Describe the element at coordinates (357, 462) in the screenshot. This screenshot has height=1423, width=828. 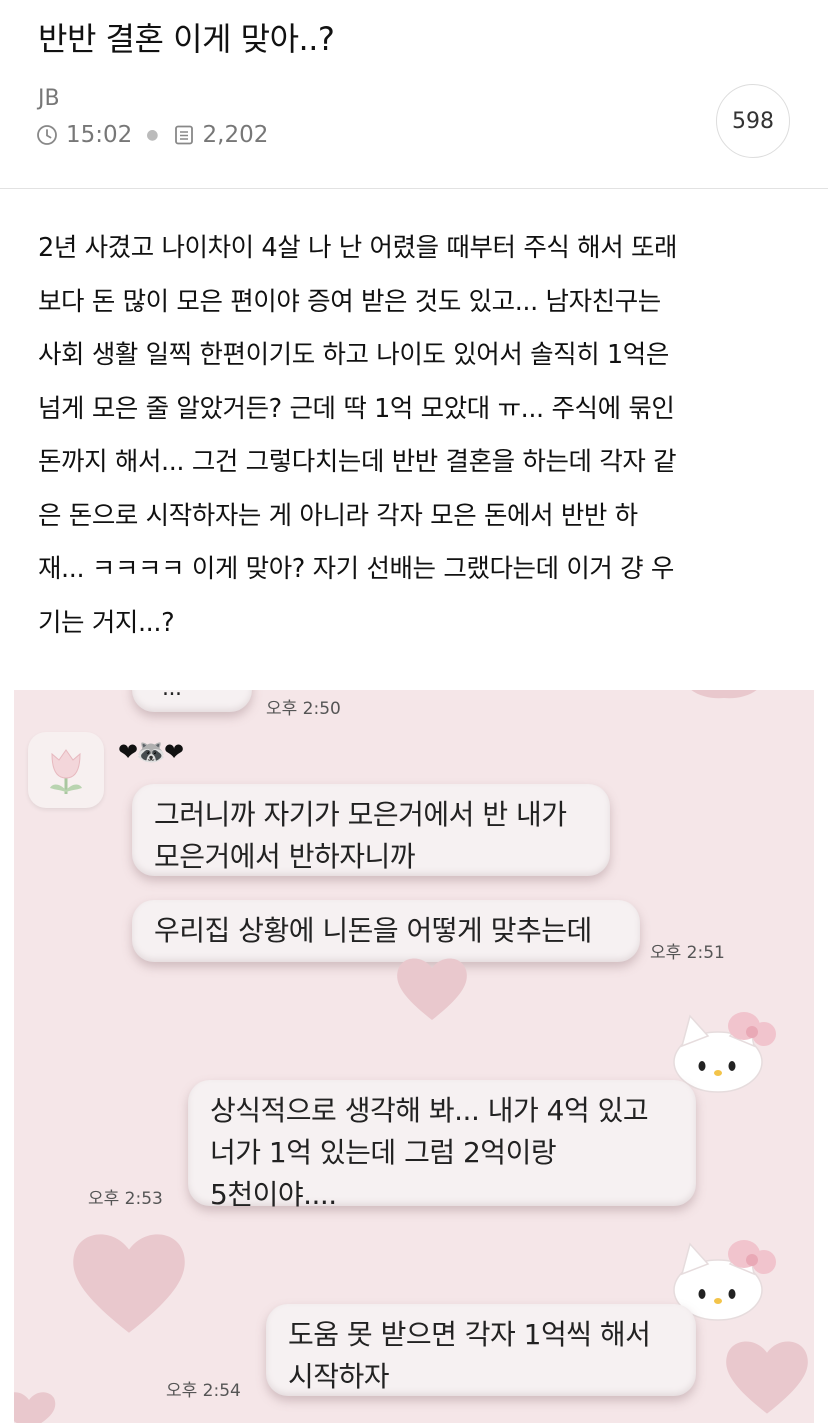
I see `body-line: 돈까지 해서... 그건 그렇다치는데 반반 결혼을 하는데 각자 같` at that location.